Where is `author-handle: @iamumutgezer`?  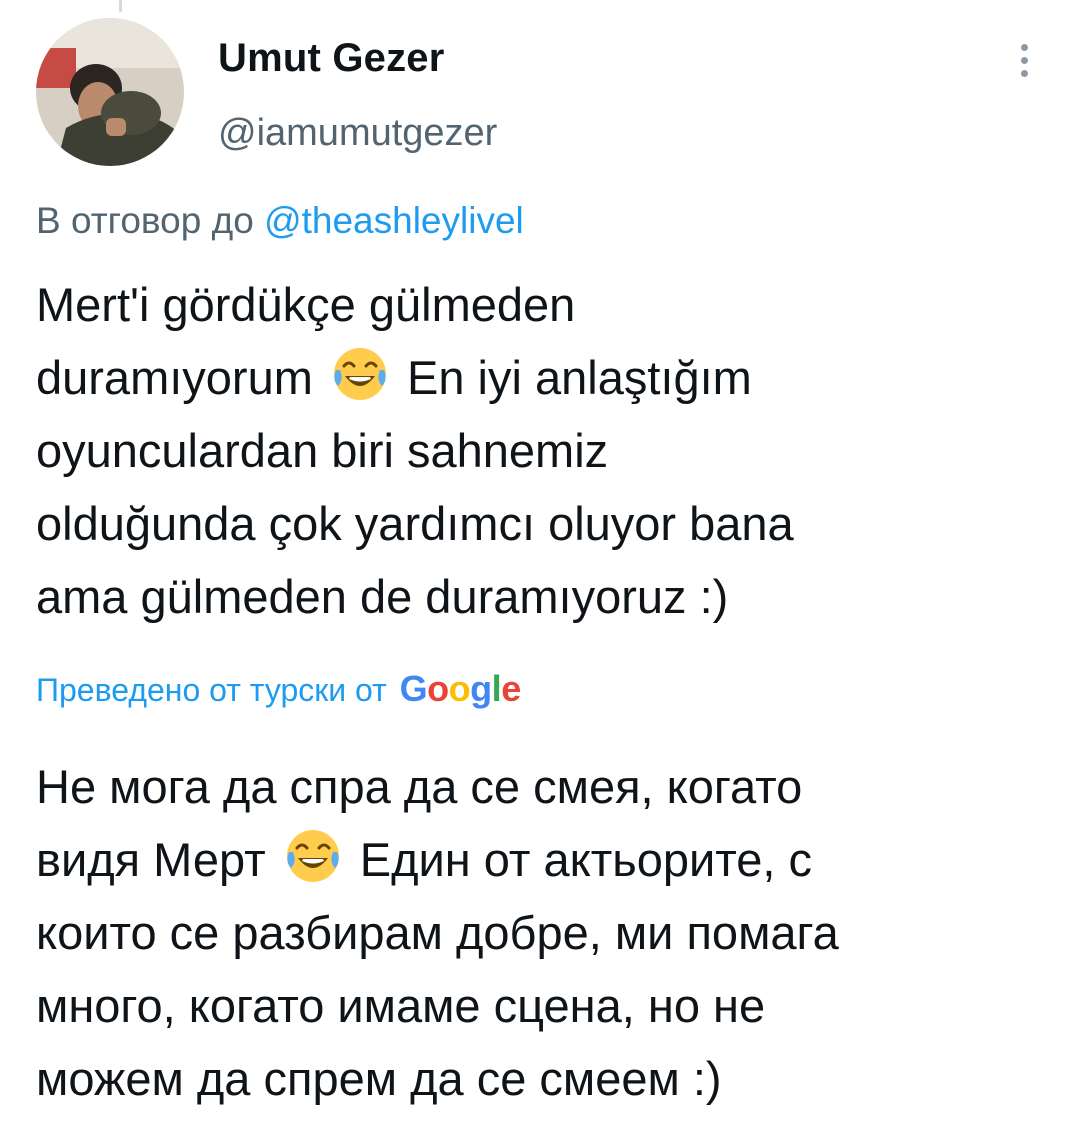
author-handle: @iamumutgezer is located at coordinates (357, 133).